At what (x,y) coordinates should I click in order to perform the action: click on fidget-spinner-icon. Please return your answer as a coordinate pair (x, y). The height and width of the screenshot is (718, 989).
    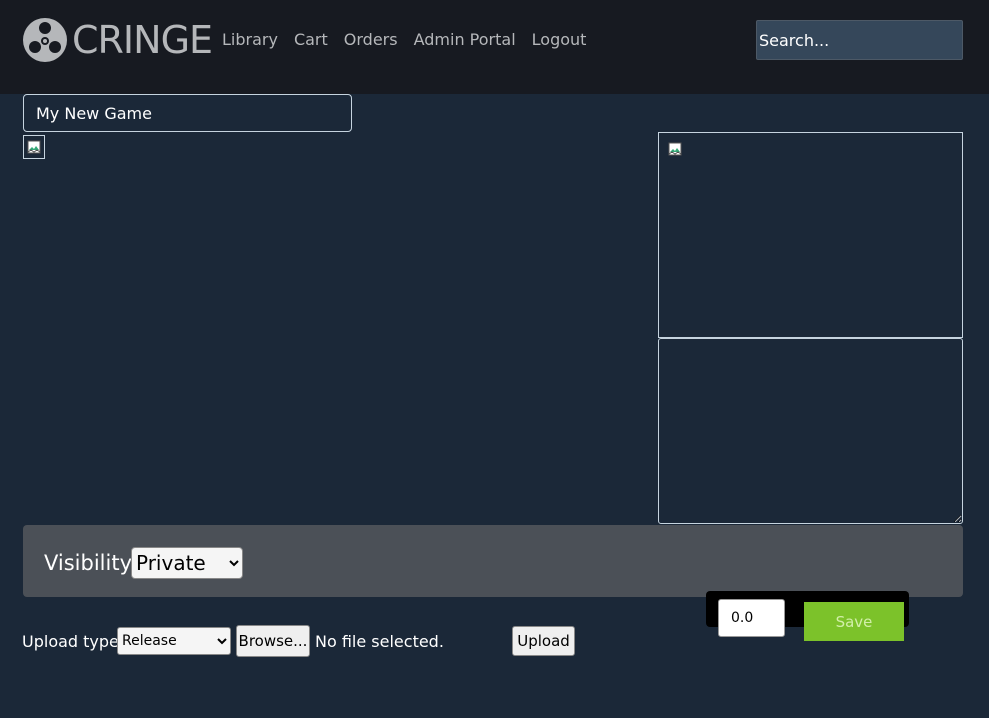
    Looking at the image, I should click on (45, 40).